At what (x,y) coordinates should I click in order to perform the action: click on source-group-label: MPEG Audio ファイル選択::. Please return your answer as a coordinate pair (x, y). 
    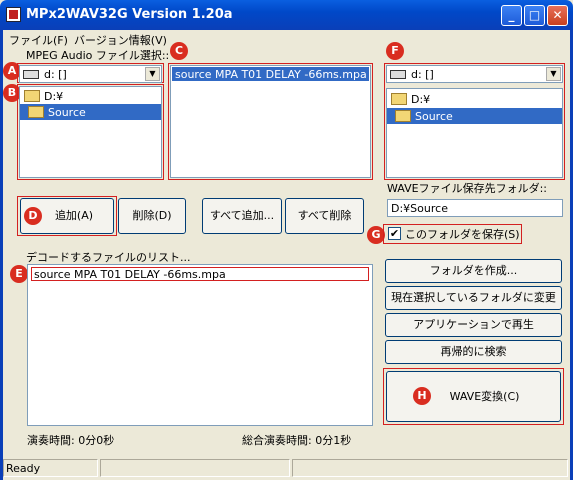
    Looking at the image, I should click on (98, 55).